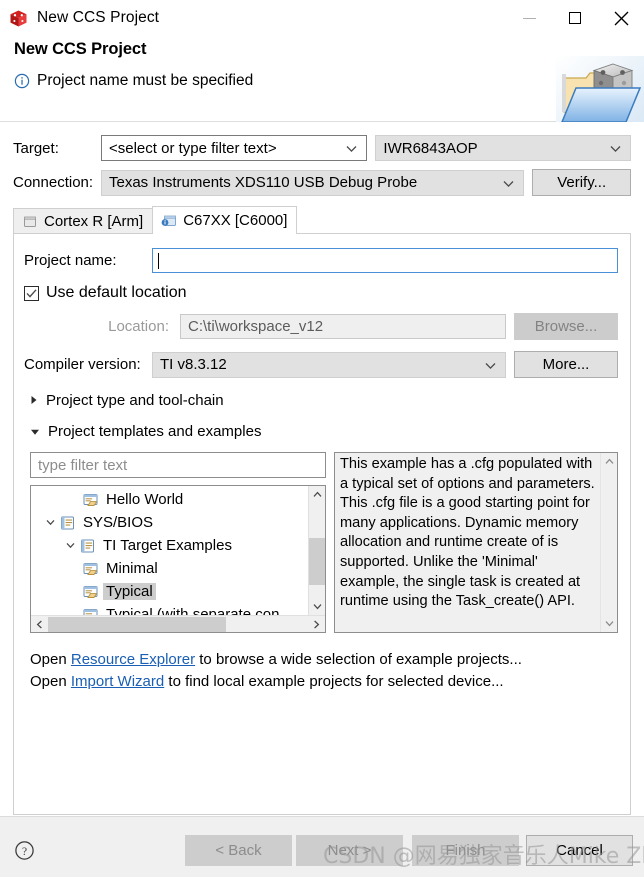 The height and width of the screenshot is (877, 644). Describe the element at coordinates (193, 610) in the screenshot. I see `tree-item-label: Typical (with separate con` at that location.